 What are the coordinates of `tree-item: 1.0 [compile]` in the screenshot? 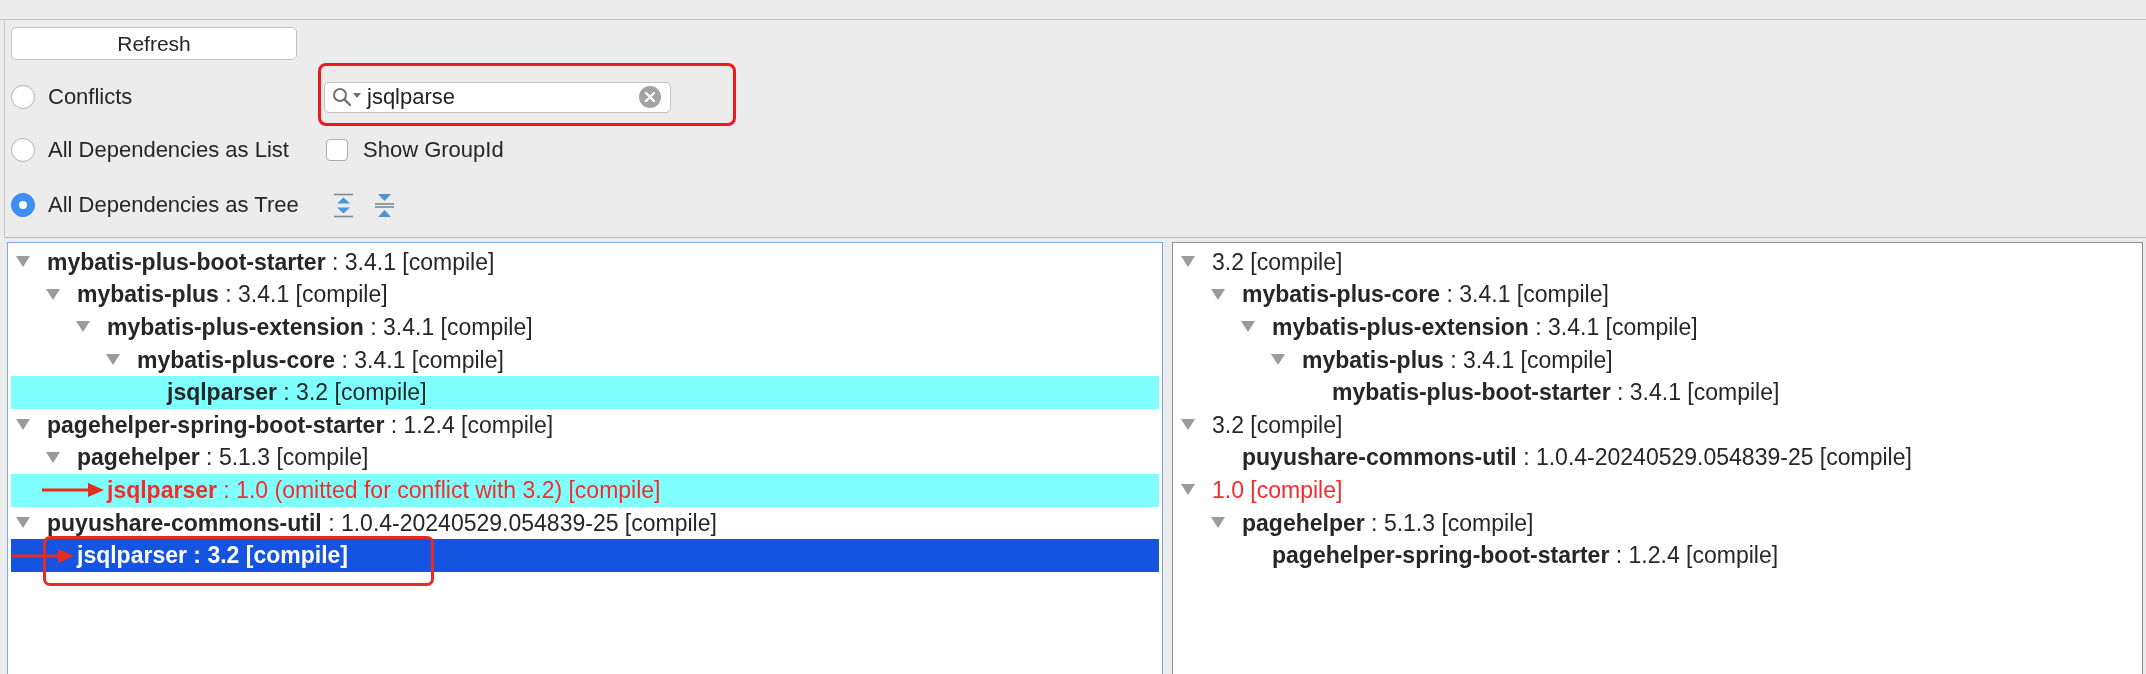 It's located at (1657, 490).